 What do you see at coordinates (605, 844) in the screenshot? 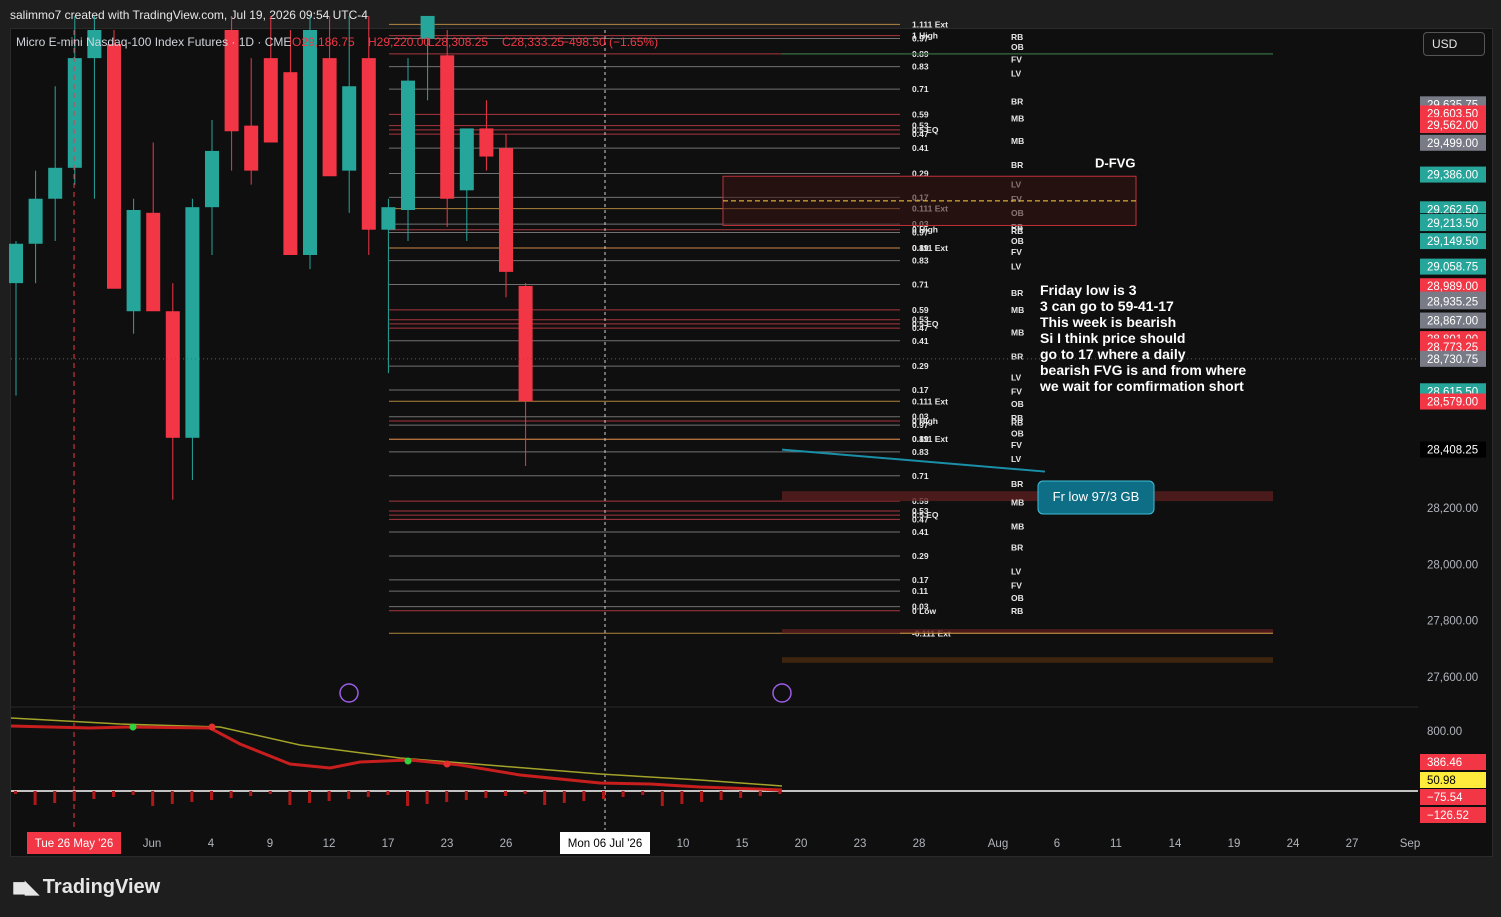
I see `crosshair-date-text: Mon 06 Jul '26` at bounding box center [605, 844].